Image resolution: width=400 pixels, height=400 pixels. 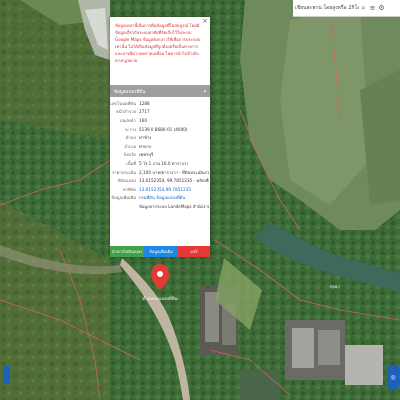 What do you see at coordinates (130, 103) in the screenshot?
I see `detail-row: เลขโฉนดที่ดิน 1288` at bounding box center [130, 103].